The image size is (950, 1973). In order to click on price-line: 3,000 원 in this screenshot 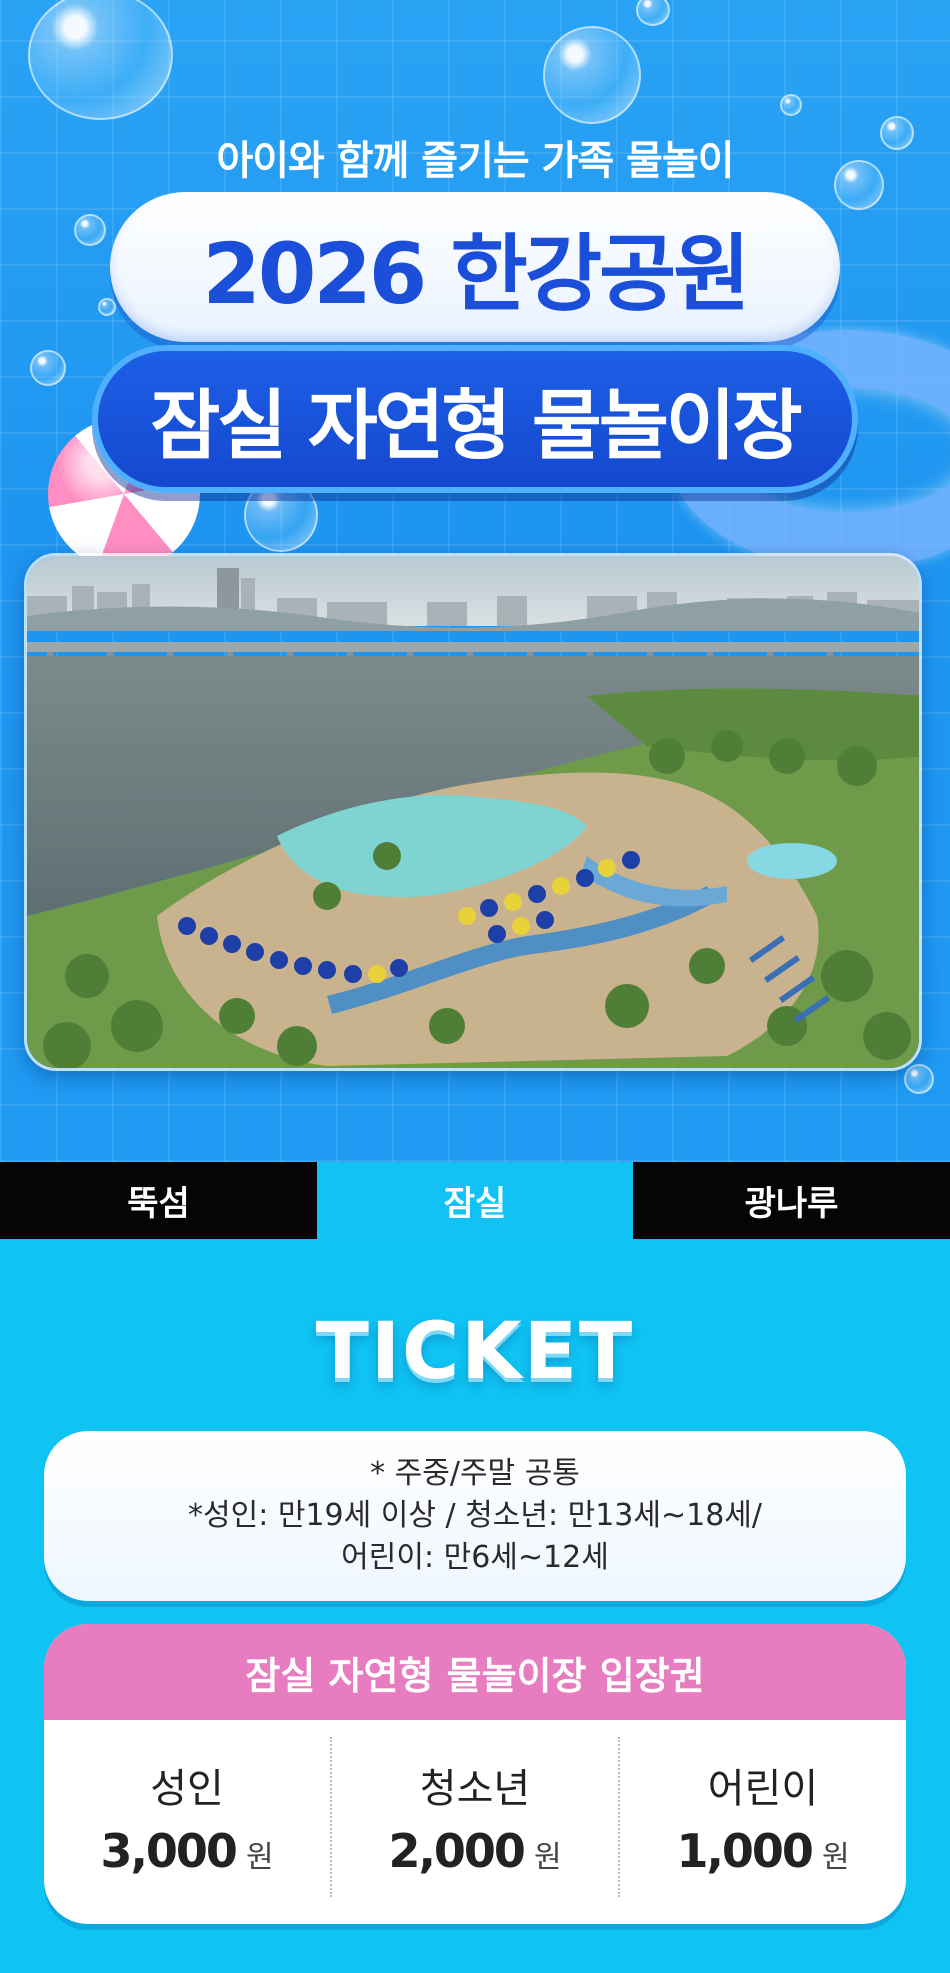, I will do `click(186, 1851)`.